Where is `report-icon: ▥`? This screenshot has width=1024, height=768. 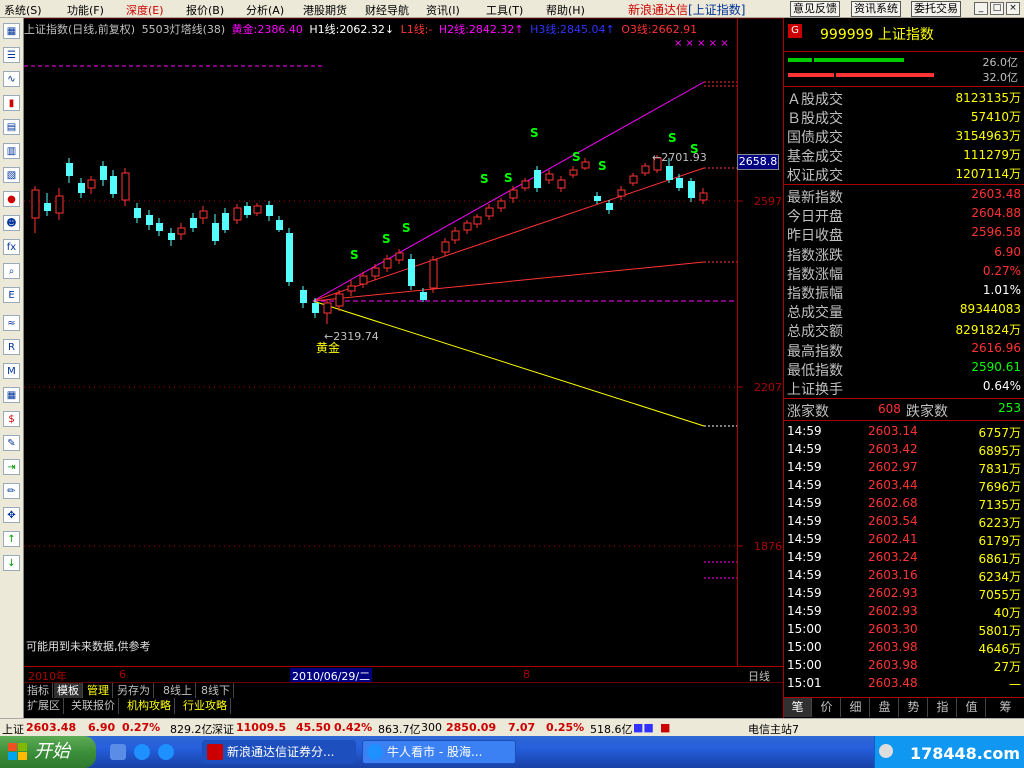
report-icon: ▥ is located at coordinates (11, 151).